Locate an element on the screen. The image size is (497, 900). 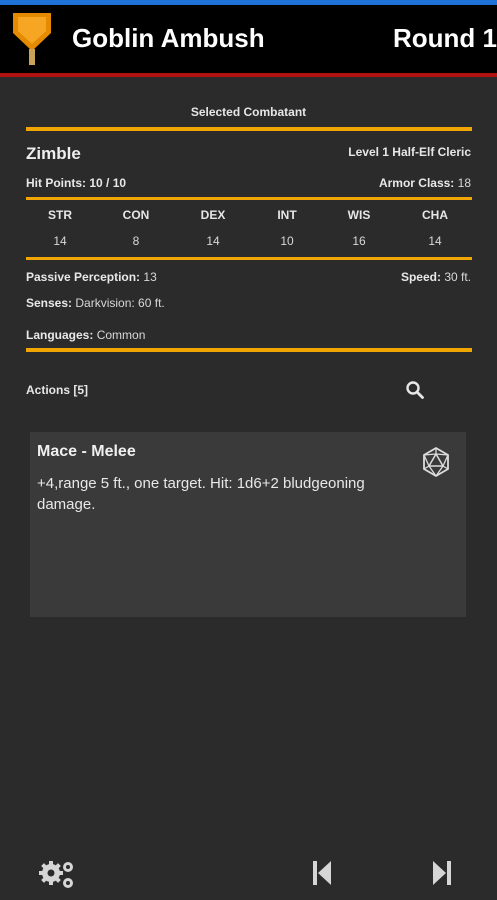
senses-label: Senses: is located at coordinates (49, 303).